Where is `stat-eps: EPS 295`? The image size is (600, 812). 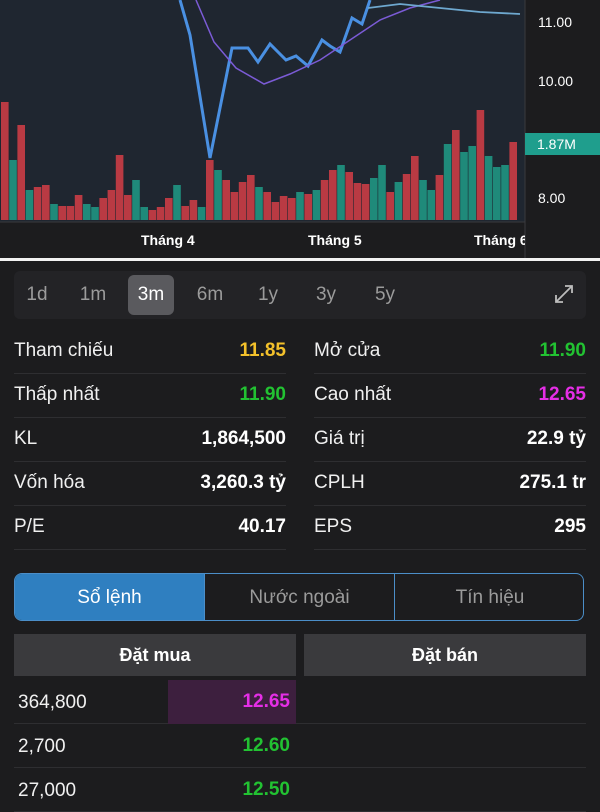
stat-eps: EPS 295 is located at coordinates (450, 528).